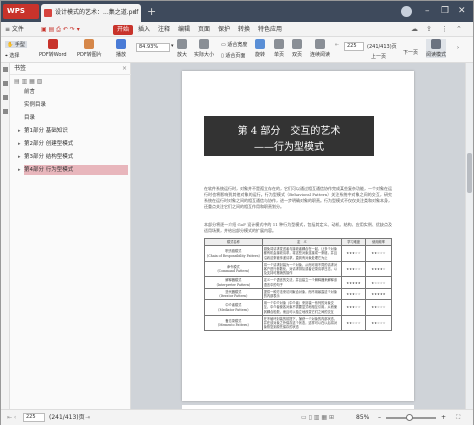 This screenshot has width=474, height=426. Describe the element at coordinates (429, 29) in the screenshot. I see `share-icon: ⇪` at that location.